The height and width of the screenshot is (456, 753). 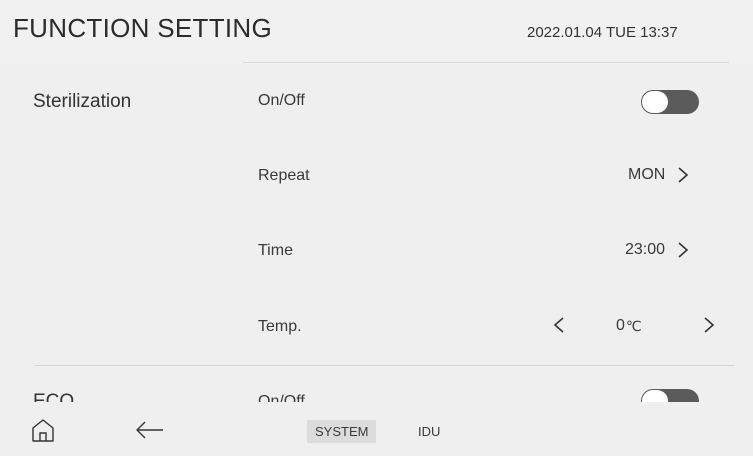 I want to click on chevron-left-icon, so click(x=559, y=325).